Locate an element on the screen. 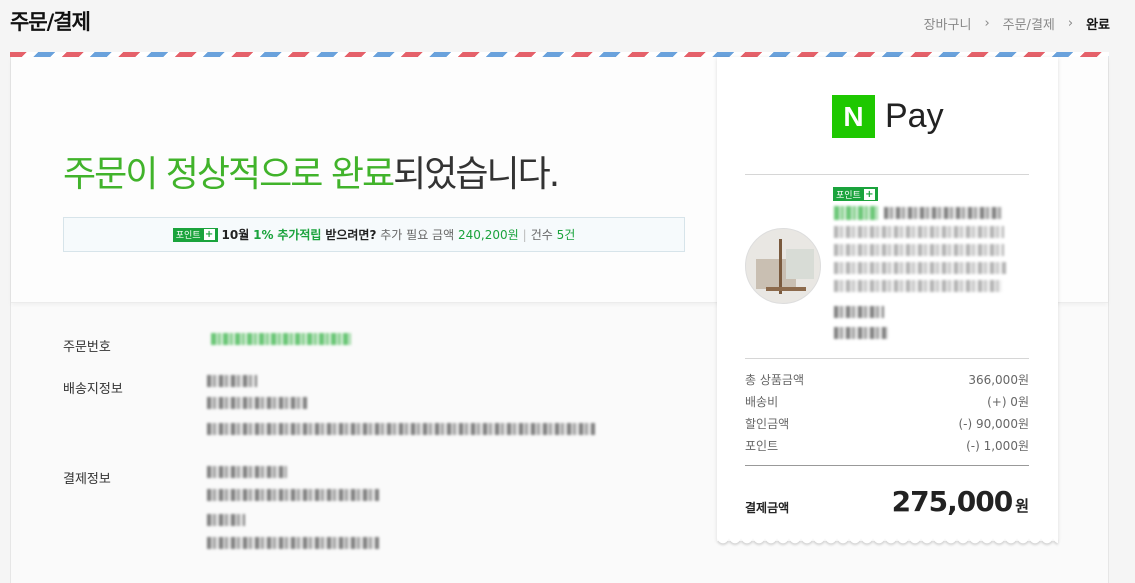 This screenshot has height=583, width=1135. payment-method-redacted is located at coordinates (247, 472).